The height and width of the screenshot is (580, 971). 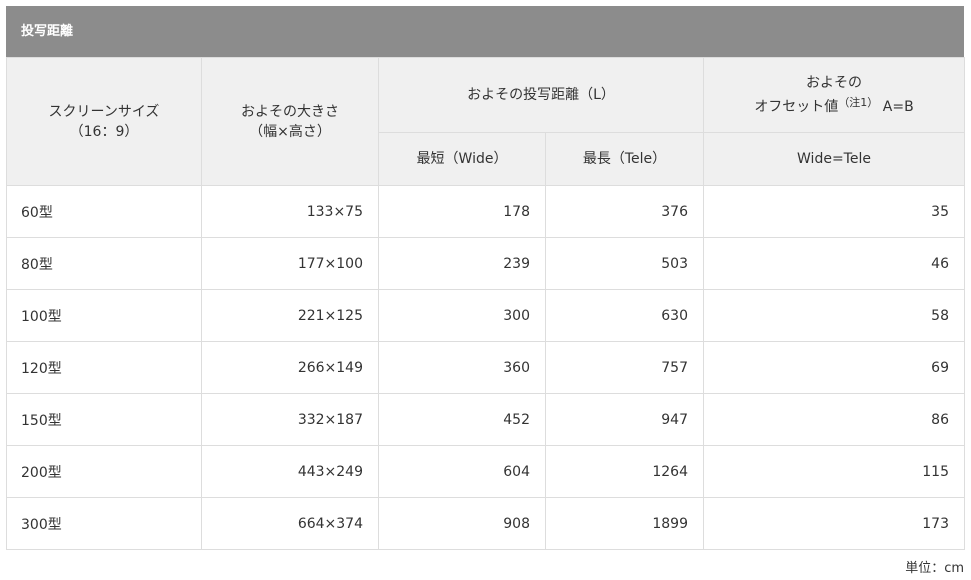 I want to click on header-offset-line1: およその, so click(x=834, y=83).